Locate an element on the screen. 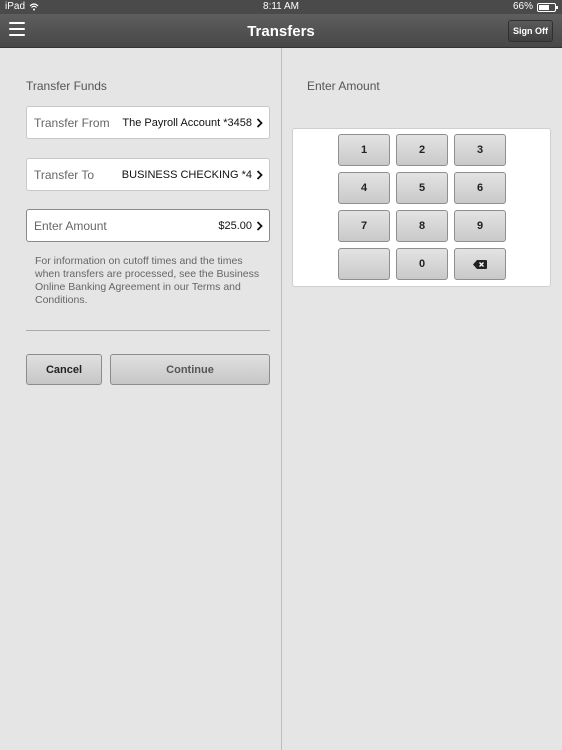 The width and height of the screenshot is (562, 750). transfer-funds-title: Transfer Funds is located at coordinates (66, 86).